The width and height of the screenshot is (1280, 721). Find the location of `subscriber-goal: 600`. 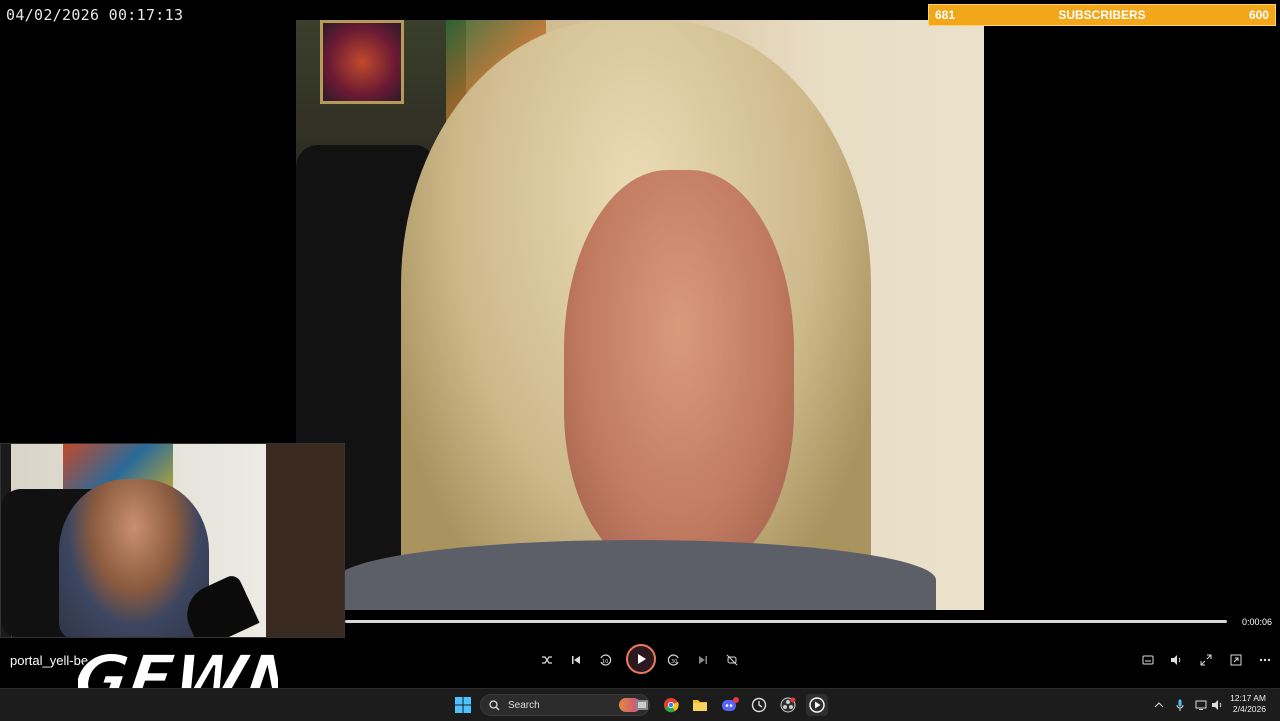

subscriber-goal: 600 is located at coordinates (1258, 15).